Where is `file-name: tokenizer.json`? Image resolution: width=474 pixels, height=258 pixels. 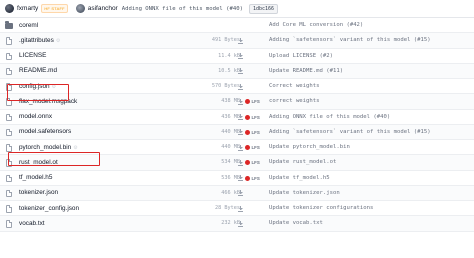 file-name: tokenizer.json is located at coordinates (38, 192).